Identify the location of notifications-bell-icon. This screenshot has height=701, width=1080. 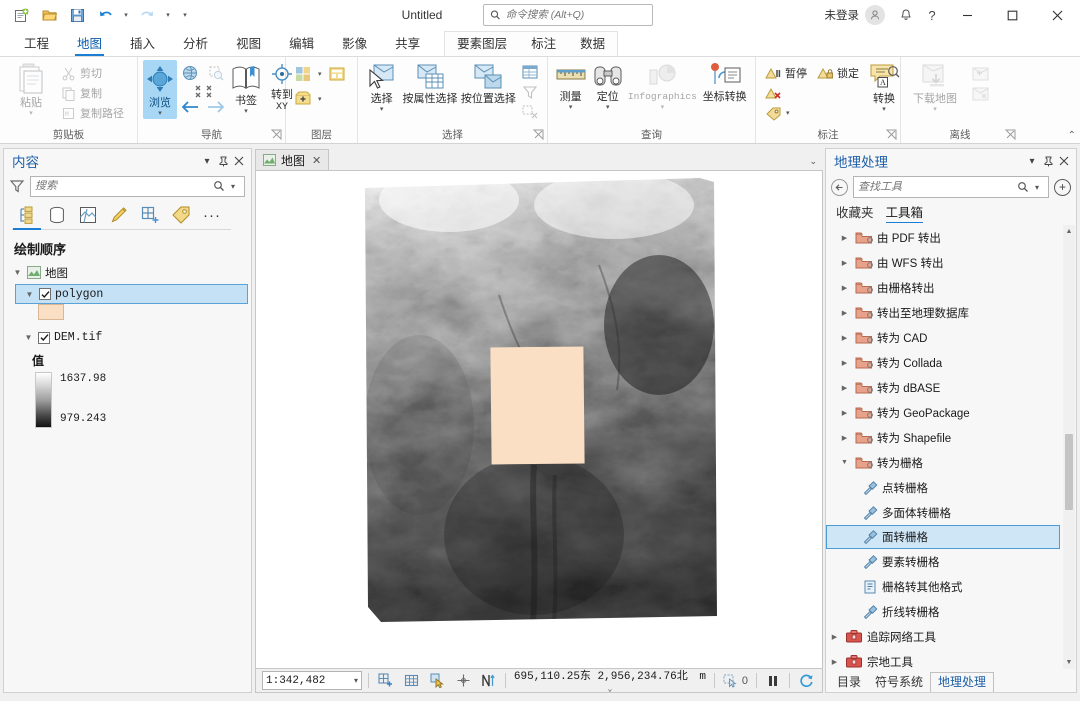
(906, 15).